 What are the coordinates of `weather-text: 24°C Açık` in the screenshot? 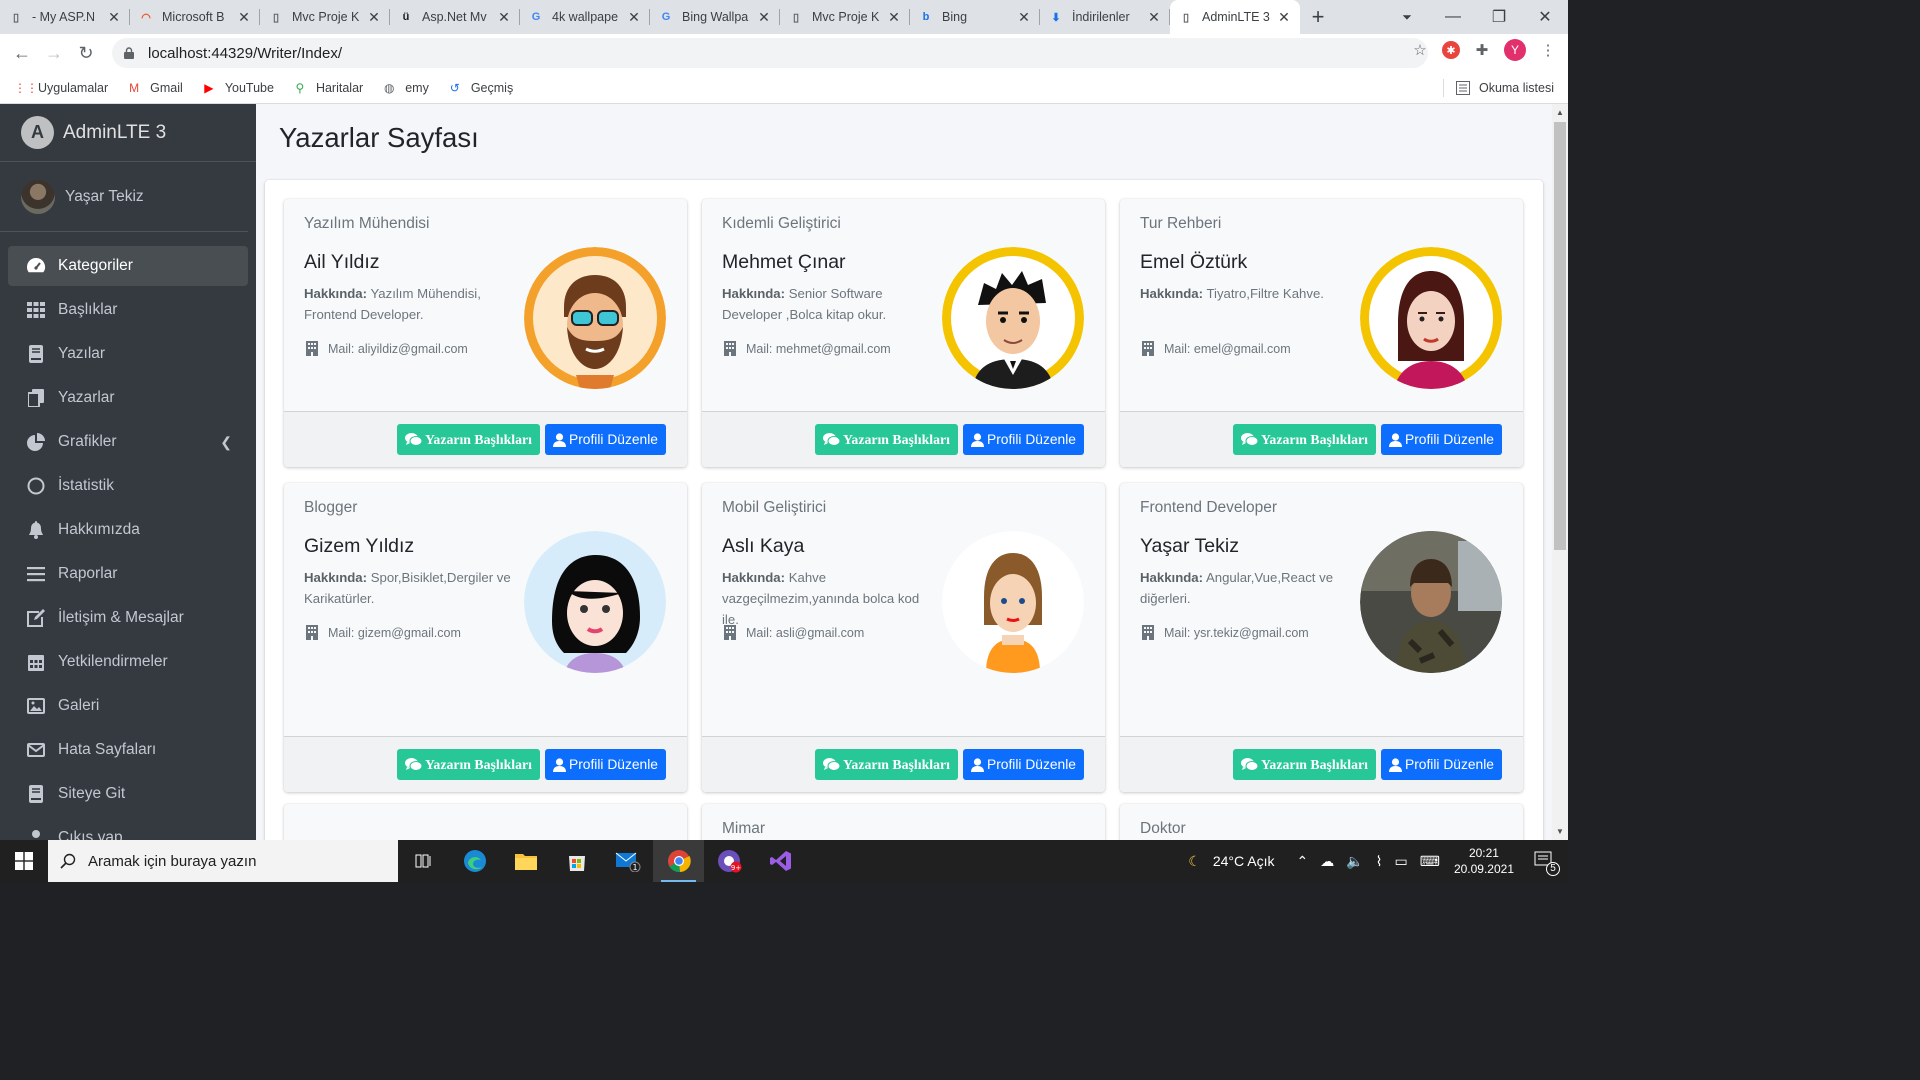 It's located at (1244, 861).